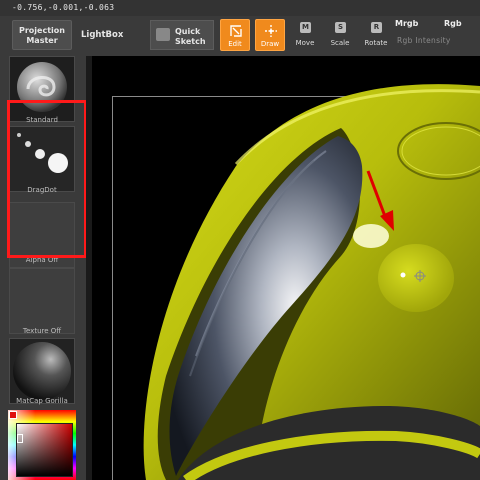 The height and width of the screenshot is (480, 480). I want to click on edit-label: Edit, so click(235, 44).